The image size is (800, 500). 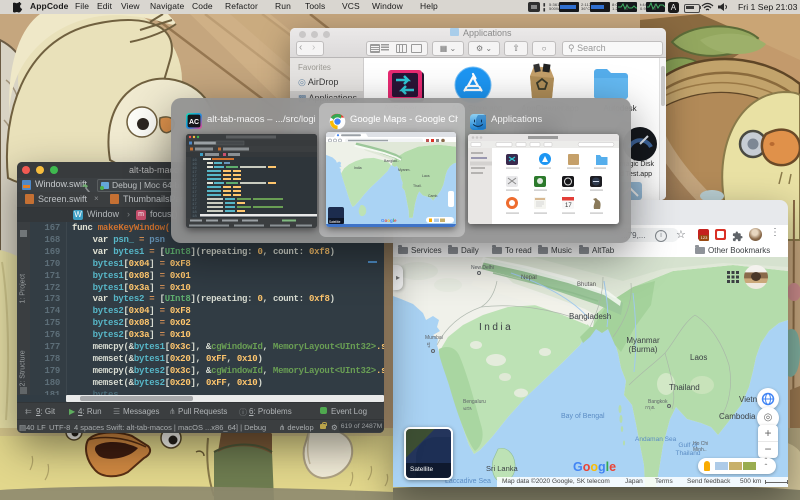 I want to click on svg-text: Sri Lanka, so click(x=502, y=468).